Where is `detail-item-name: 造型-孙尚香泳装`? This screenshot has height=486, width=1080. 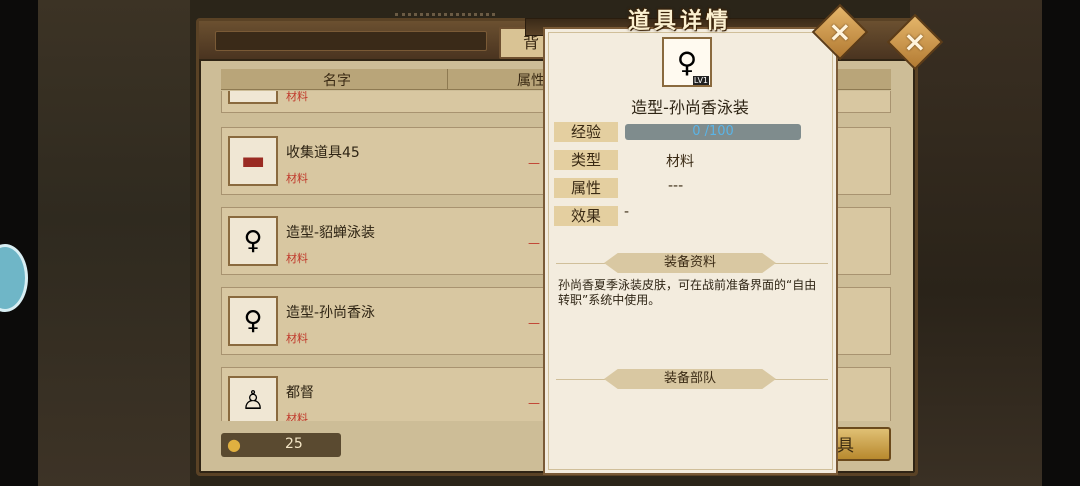 detail-item-name: 造型-孙尚香泳装 is located at coordinates (690, 107).